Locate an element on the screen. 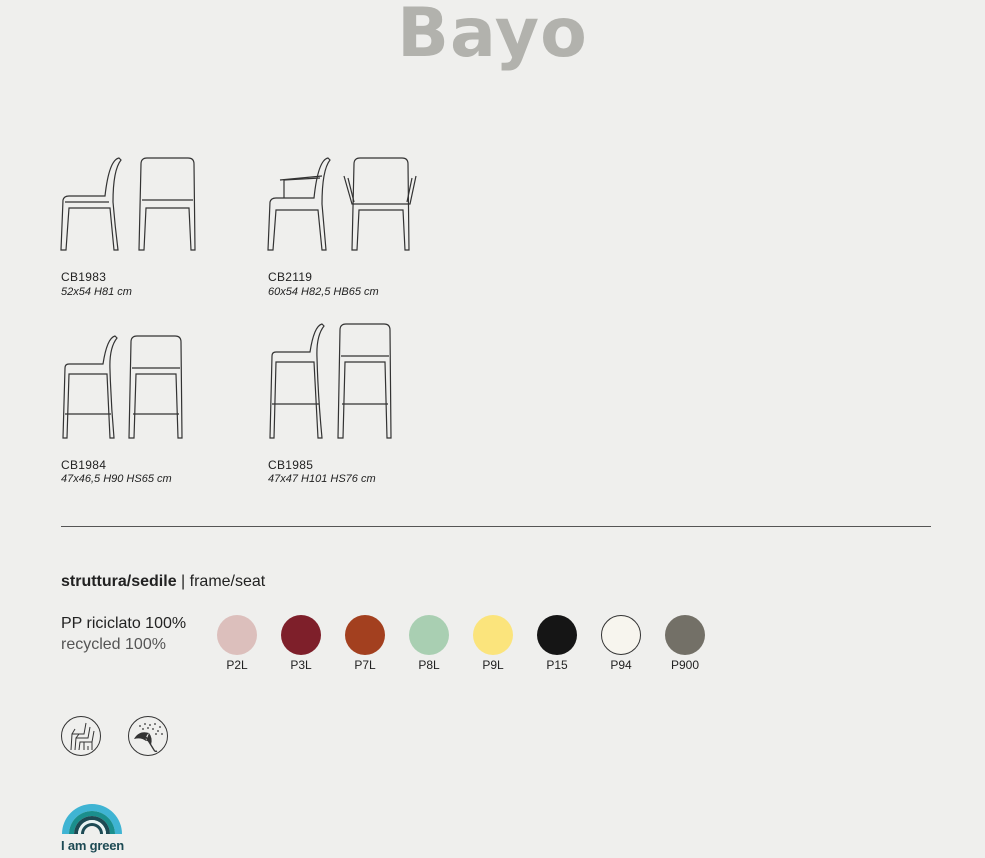 The width and height of the screenshot is (985, 858). color-swatch-label: P94 is located at coordinates (621, 665).